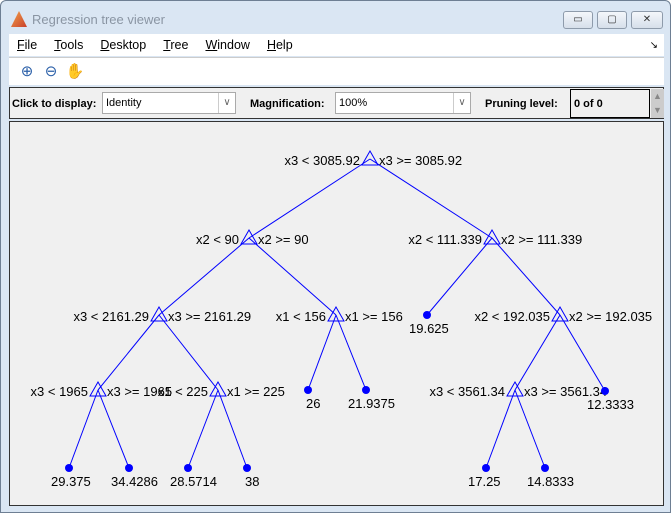 Image resolution: width=671 pixels, height=513 pixels. What do you see at coordinates (59, 391) in the screenshot?
I see `split-label-left: x3 < 1965` at bounding box center [59, 391].